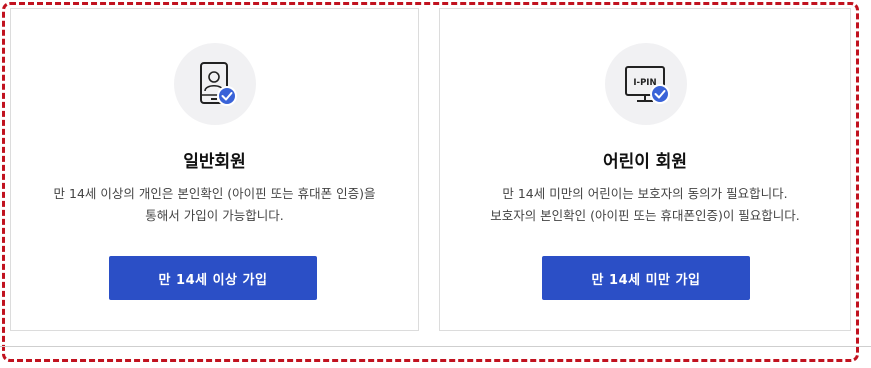  I want to click on description-line: 보호자의 본인확인 (아이핀 또는 휴대폰인증)이 필요합니다., so click(645, 215).